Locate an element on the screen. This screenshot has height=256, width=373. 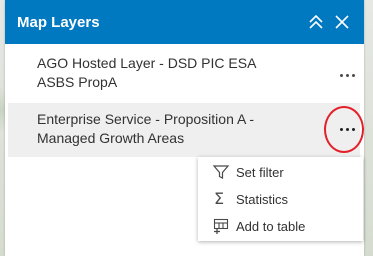
menu-item-label: Statistics is located at coordinates (262, 199).